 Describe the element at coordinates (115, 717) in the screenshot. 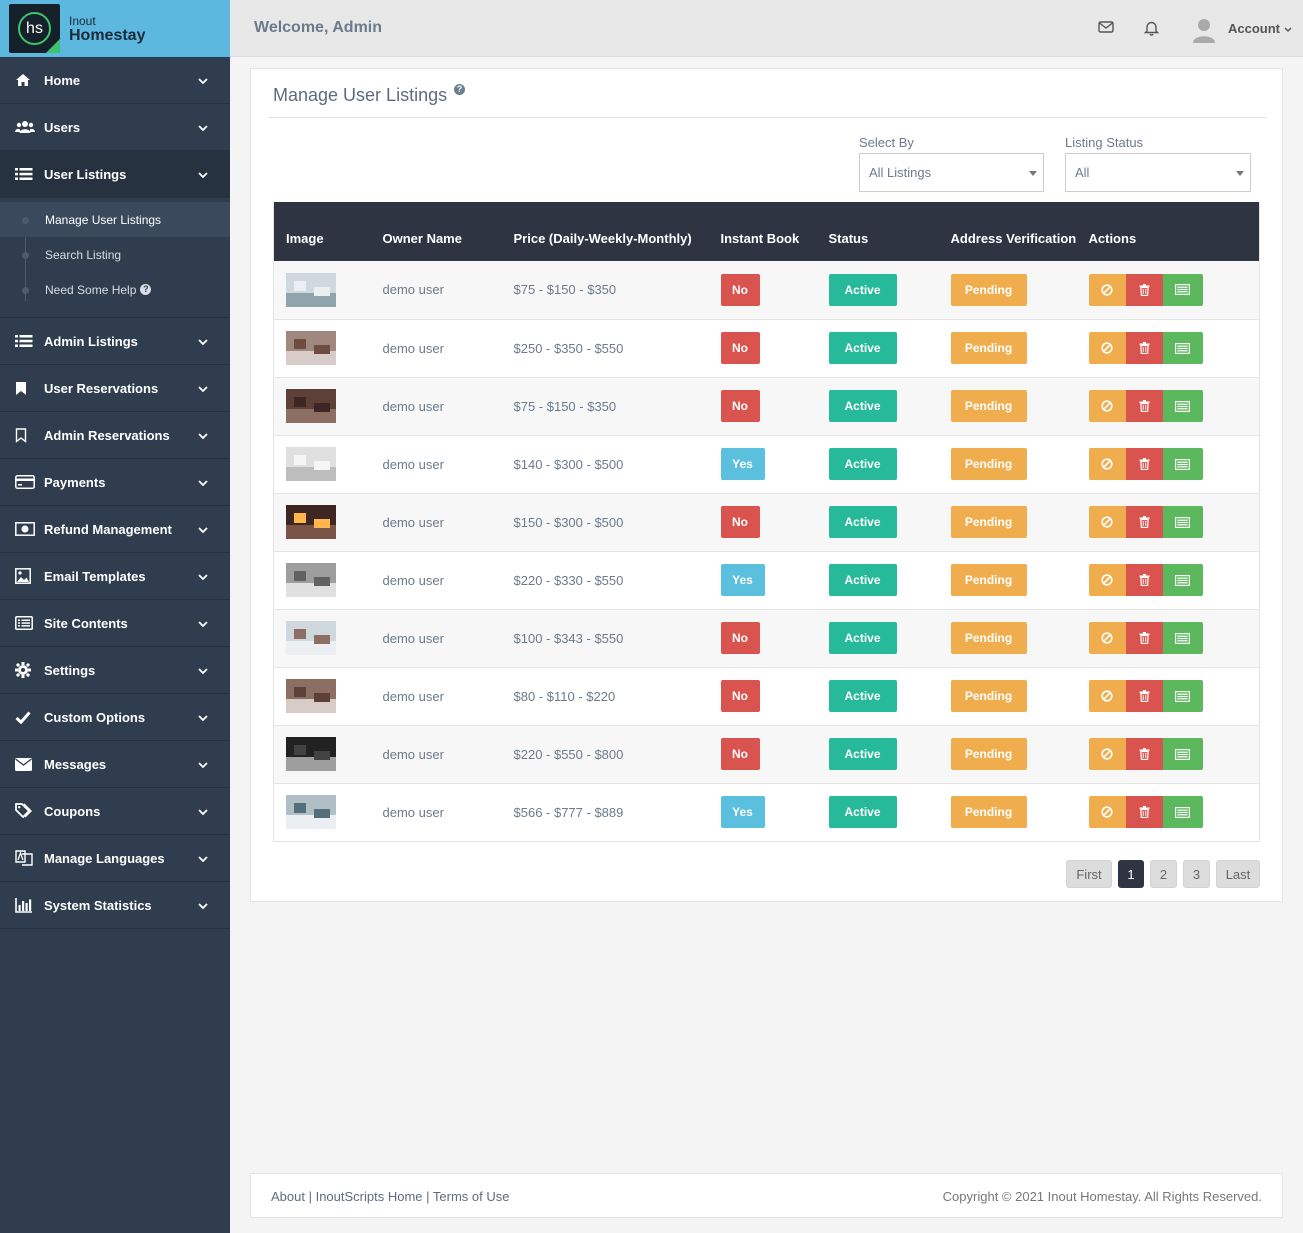

I see `sidebar-item-custom-options: Custom Options` at that location.